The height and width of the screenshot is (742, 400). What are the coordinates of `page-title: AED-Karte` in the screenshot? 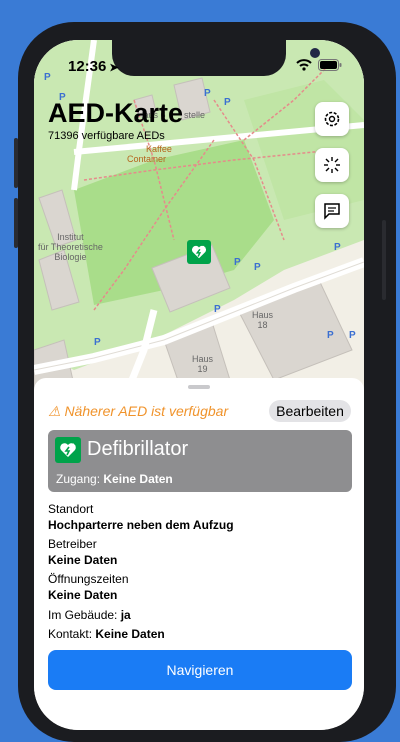 It's located at (116, 113).